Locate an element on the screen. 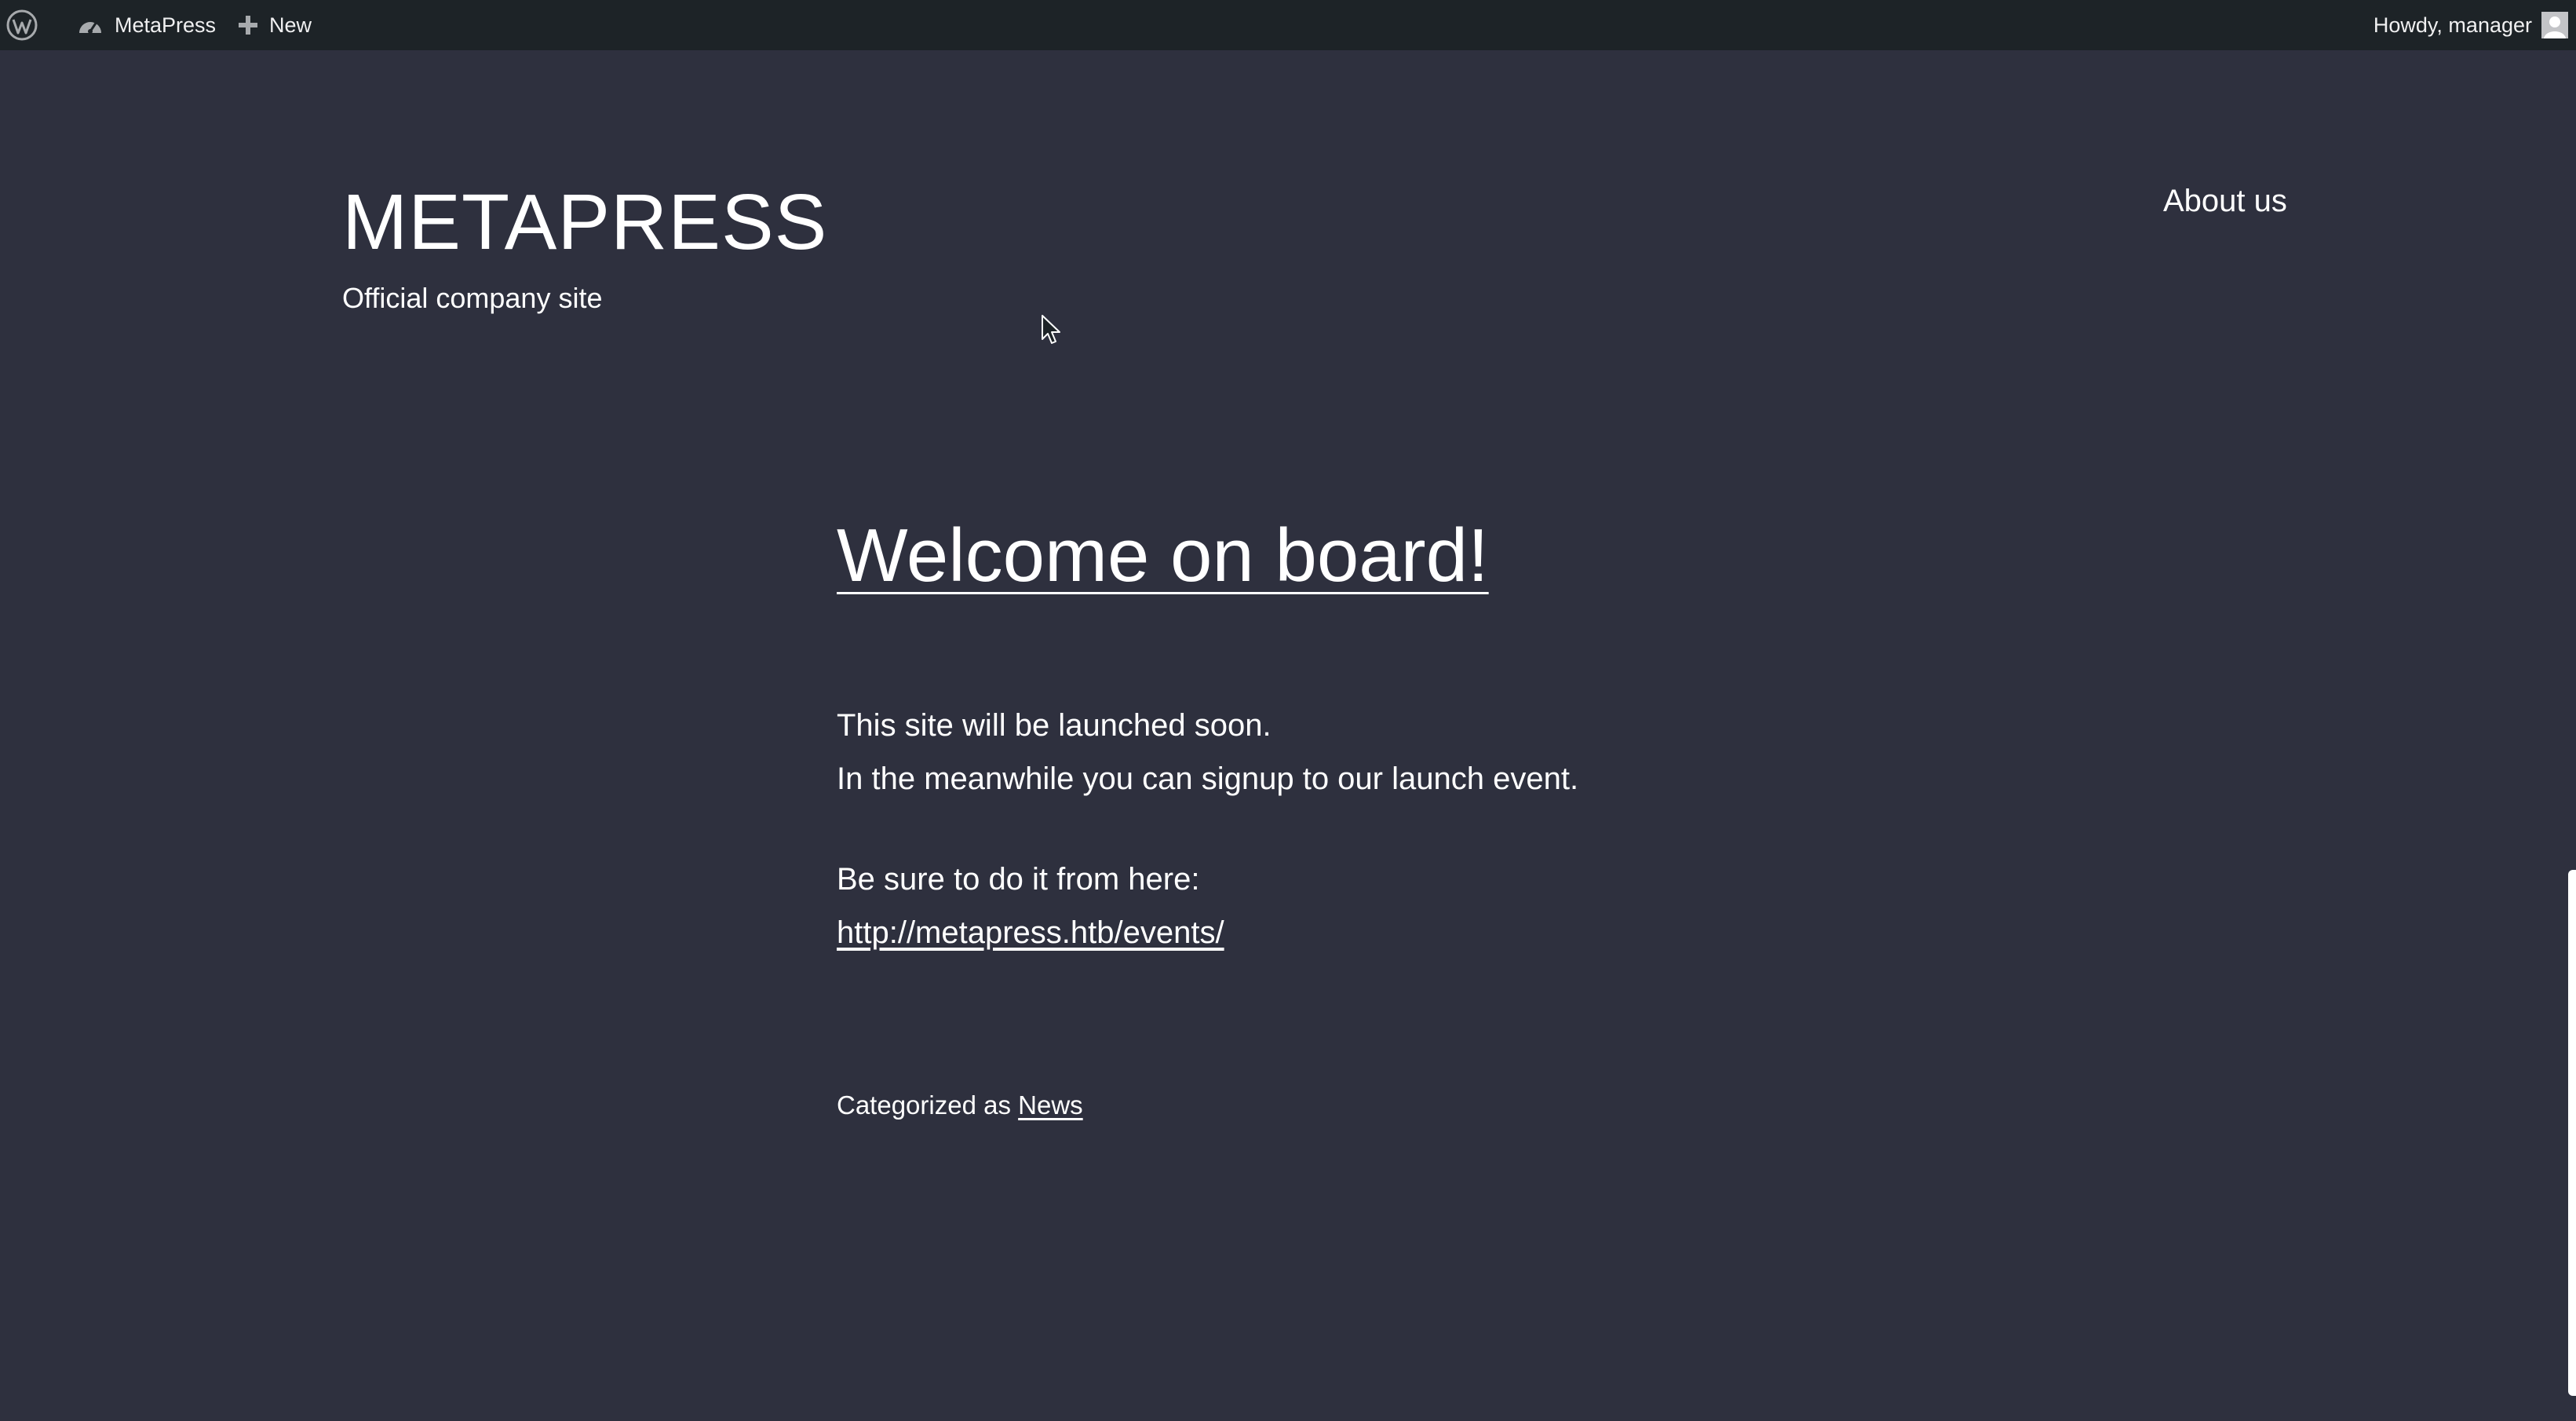 Image resolution: width=2576 pixels, height=1421 pixels. admin-bar-right: Howdy, manager is located at coordinates (2469, 25).